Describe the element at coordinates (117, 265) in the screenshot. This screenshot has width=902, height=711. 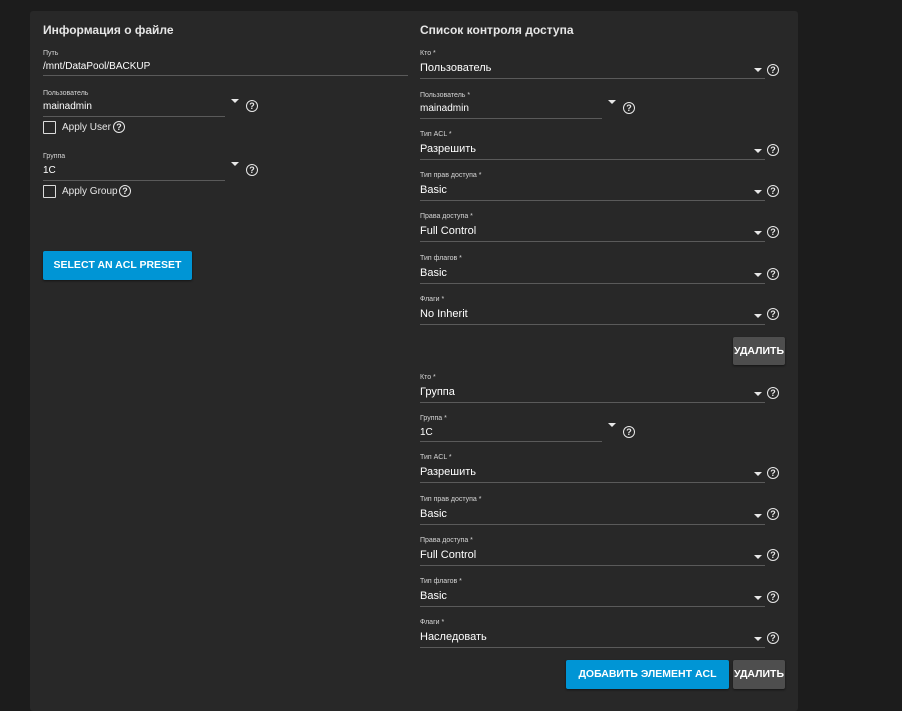
I see `select-acl-preset-button: SELECT AN ACL PRESET` at that location.